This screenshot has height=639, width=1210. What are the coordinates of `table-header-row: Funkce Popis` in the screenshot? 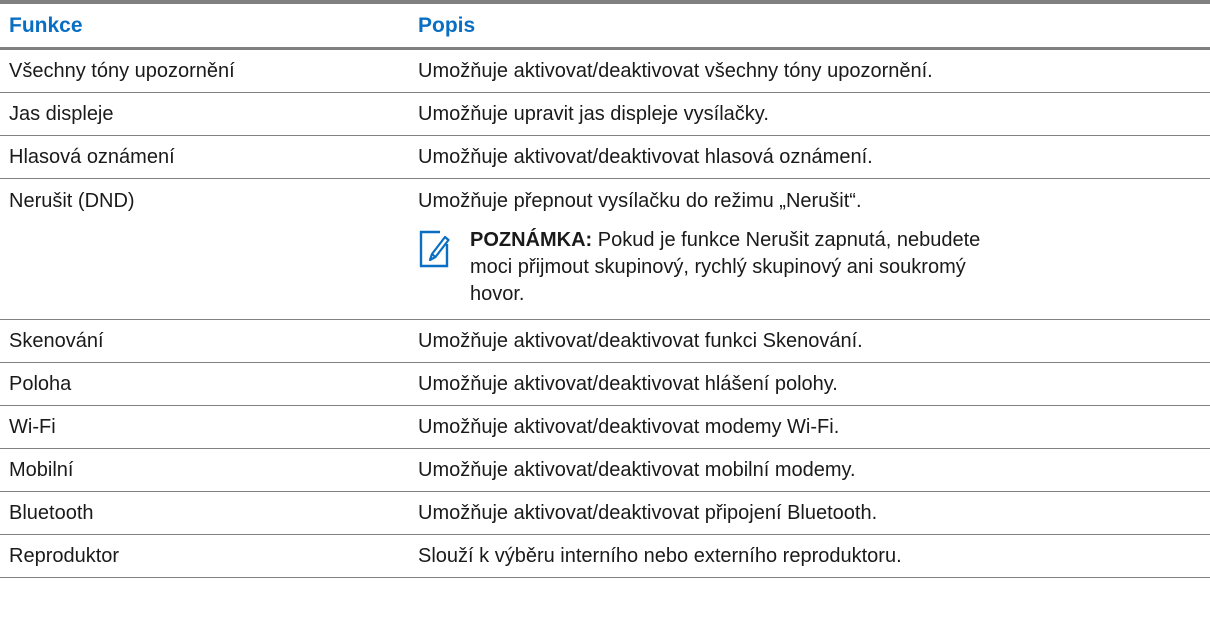 It's located at (605, 25).